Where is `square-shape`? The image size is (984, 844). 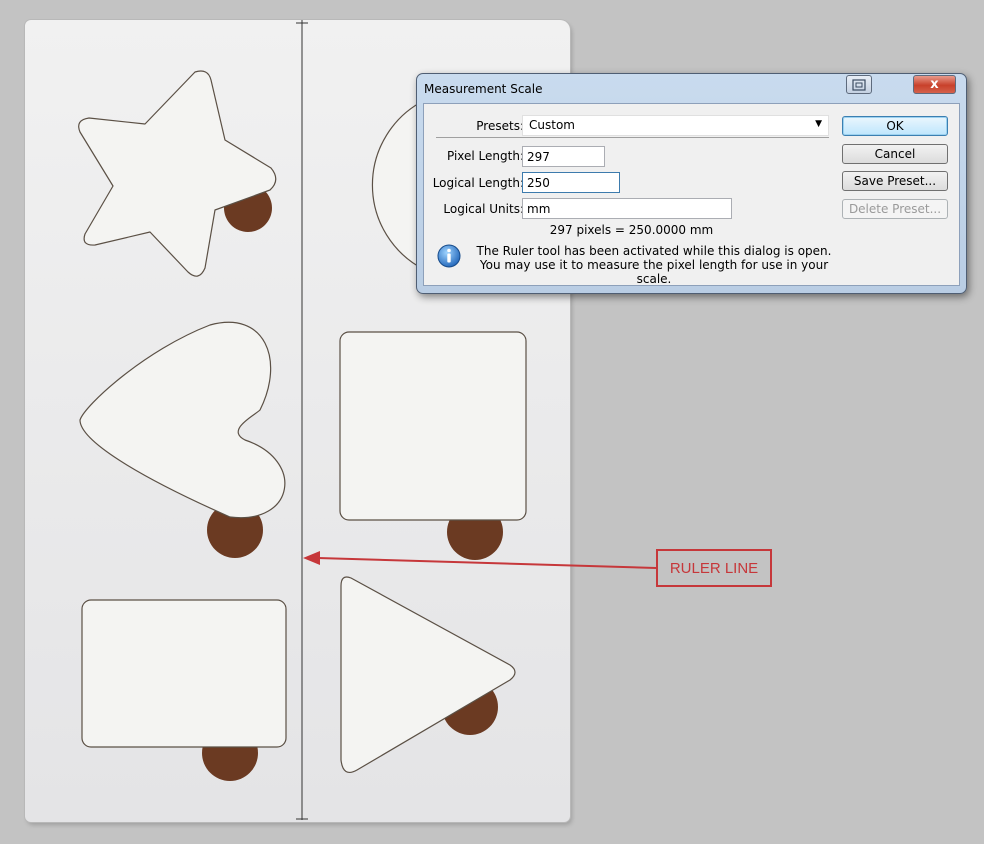
square-shape is located at coordinates (433, 426).